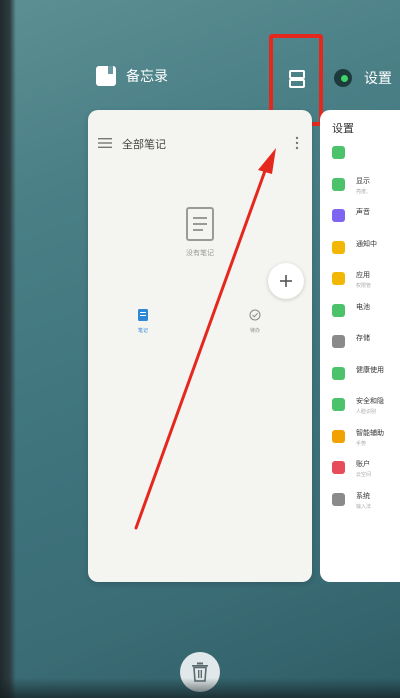 Image resolution: width=400 pixels, height=698 pixels. I want to click on empty-note-icon, so click(200, 224).